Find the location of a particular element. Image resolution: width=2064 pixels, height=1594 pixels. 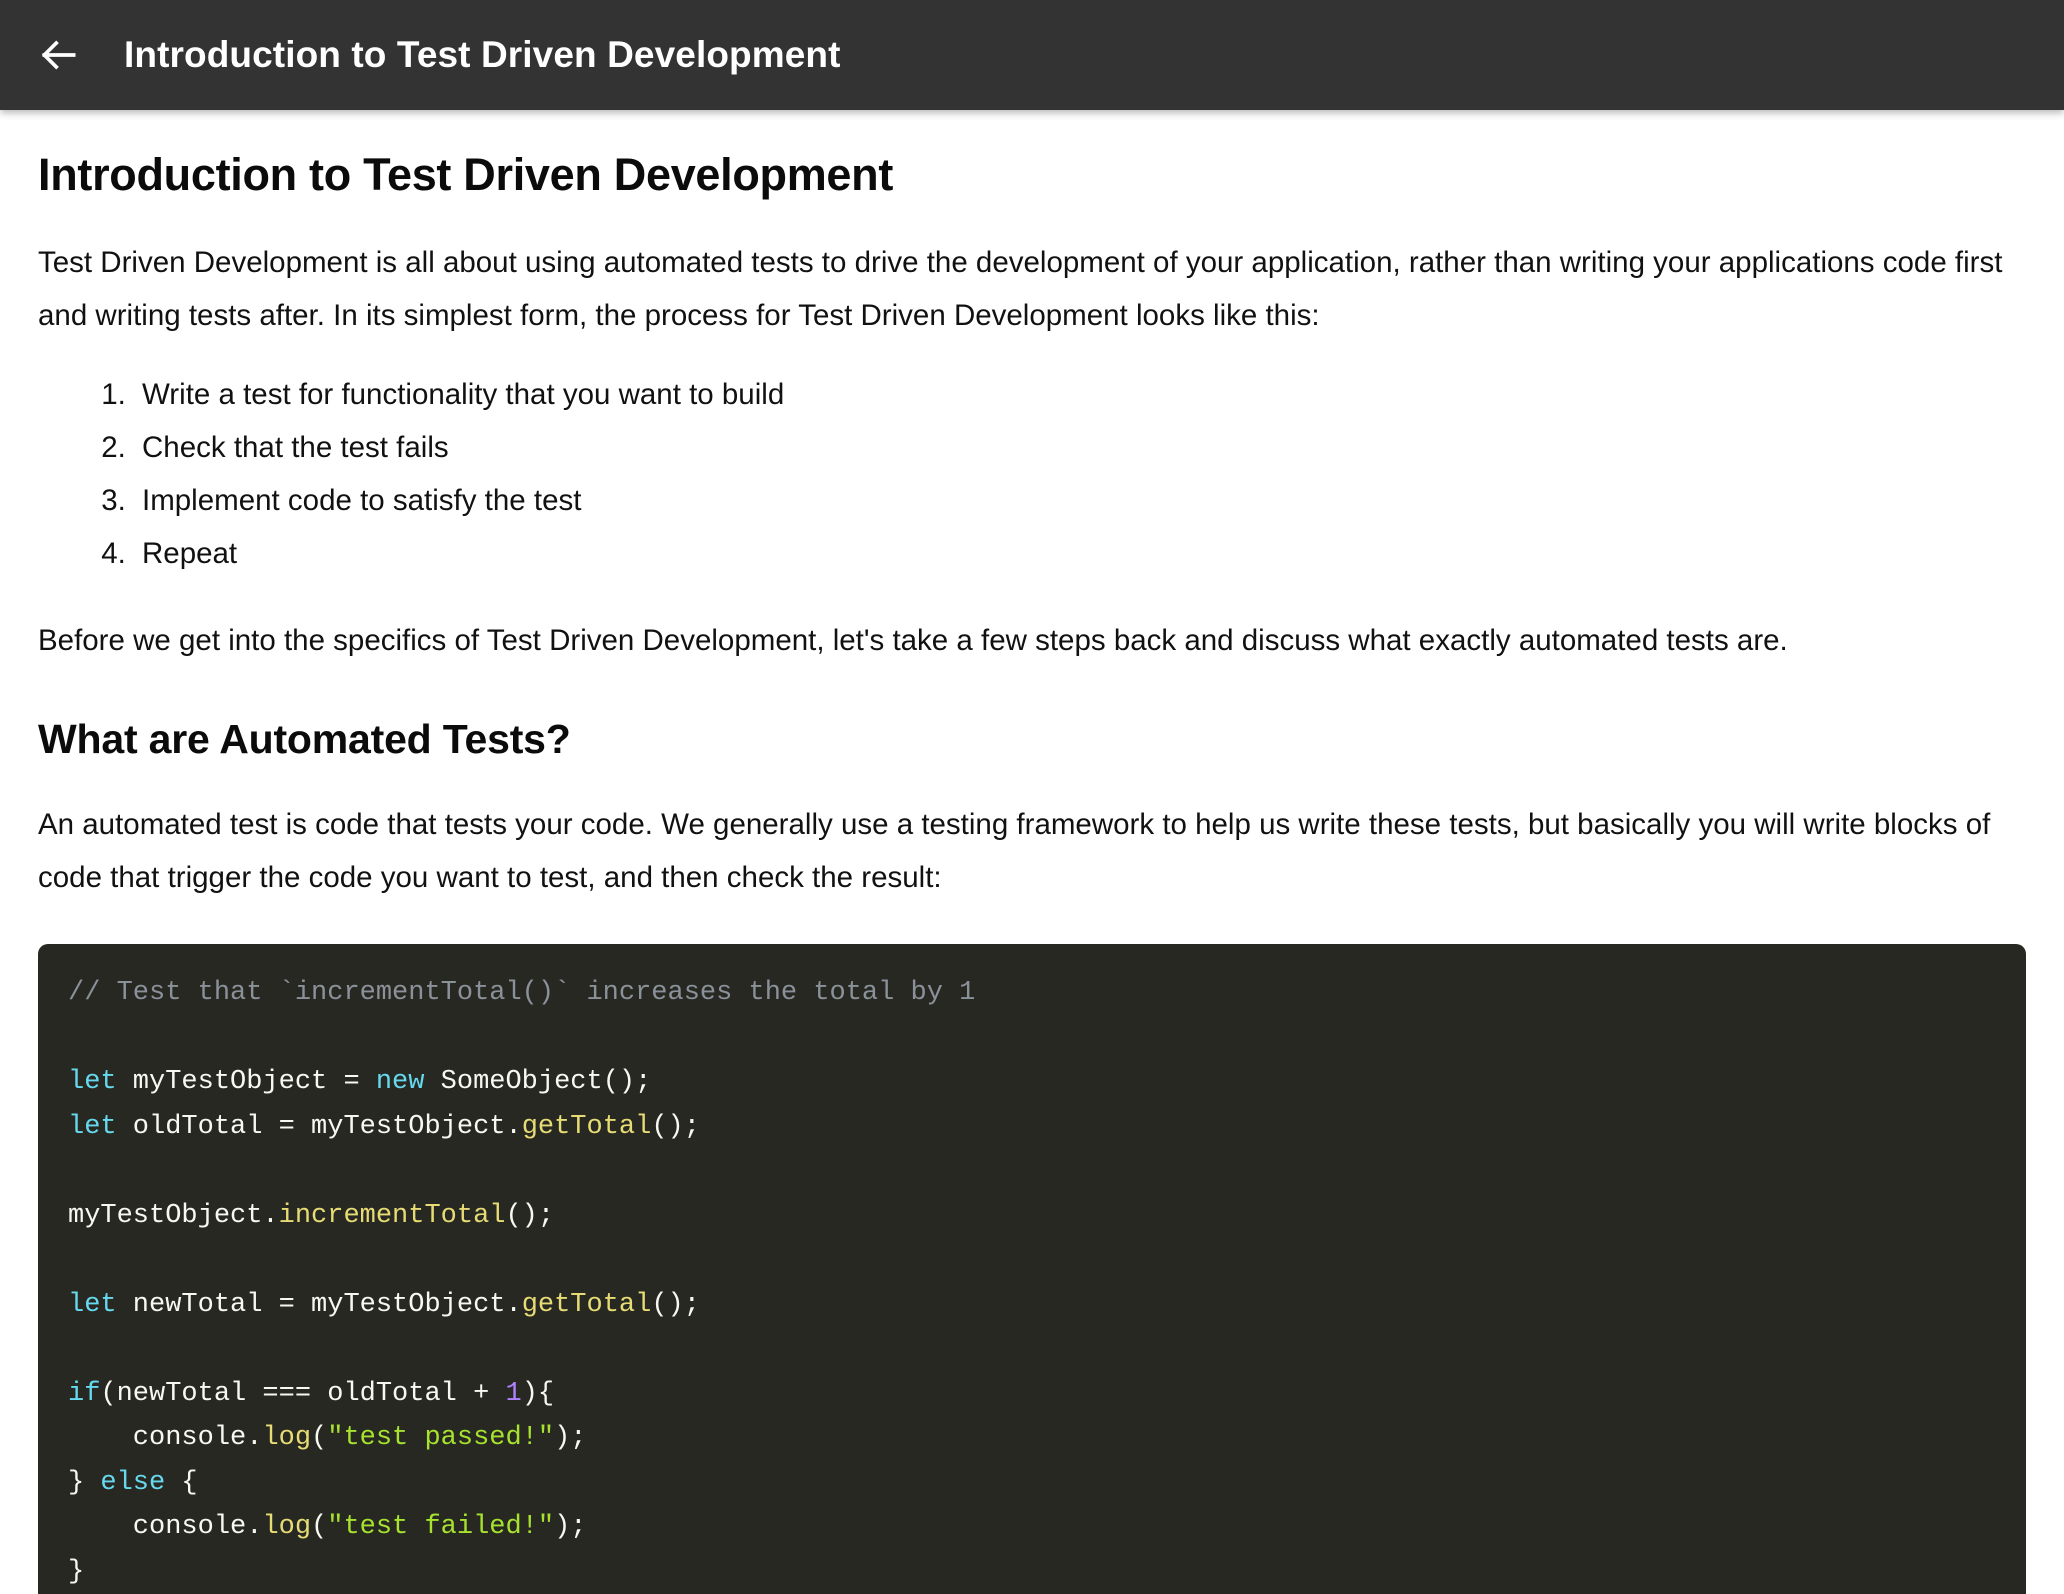

page-title: Introduction to Test Driven Development is located at coordinates (466, 174).